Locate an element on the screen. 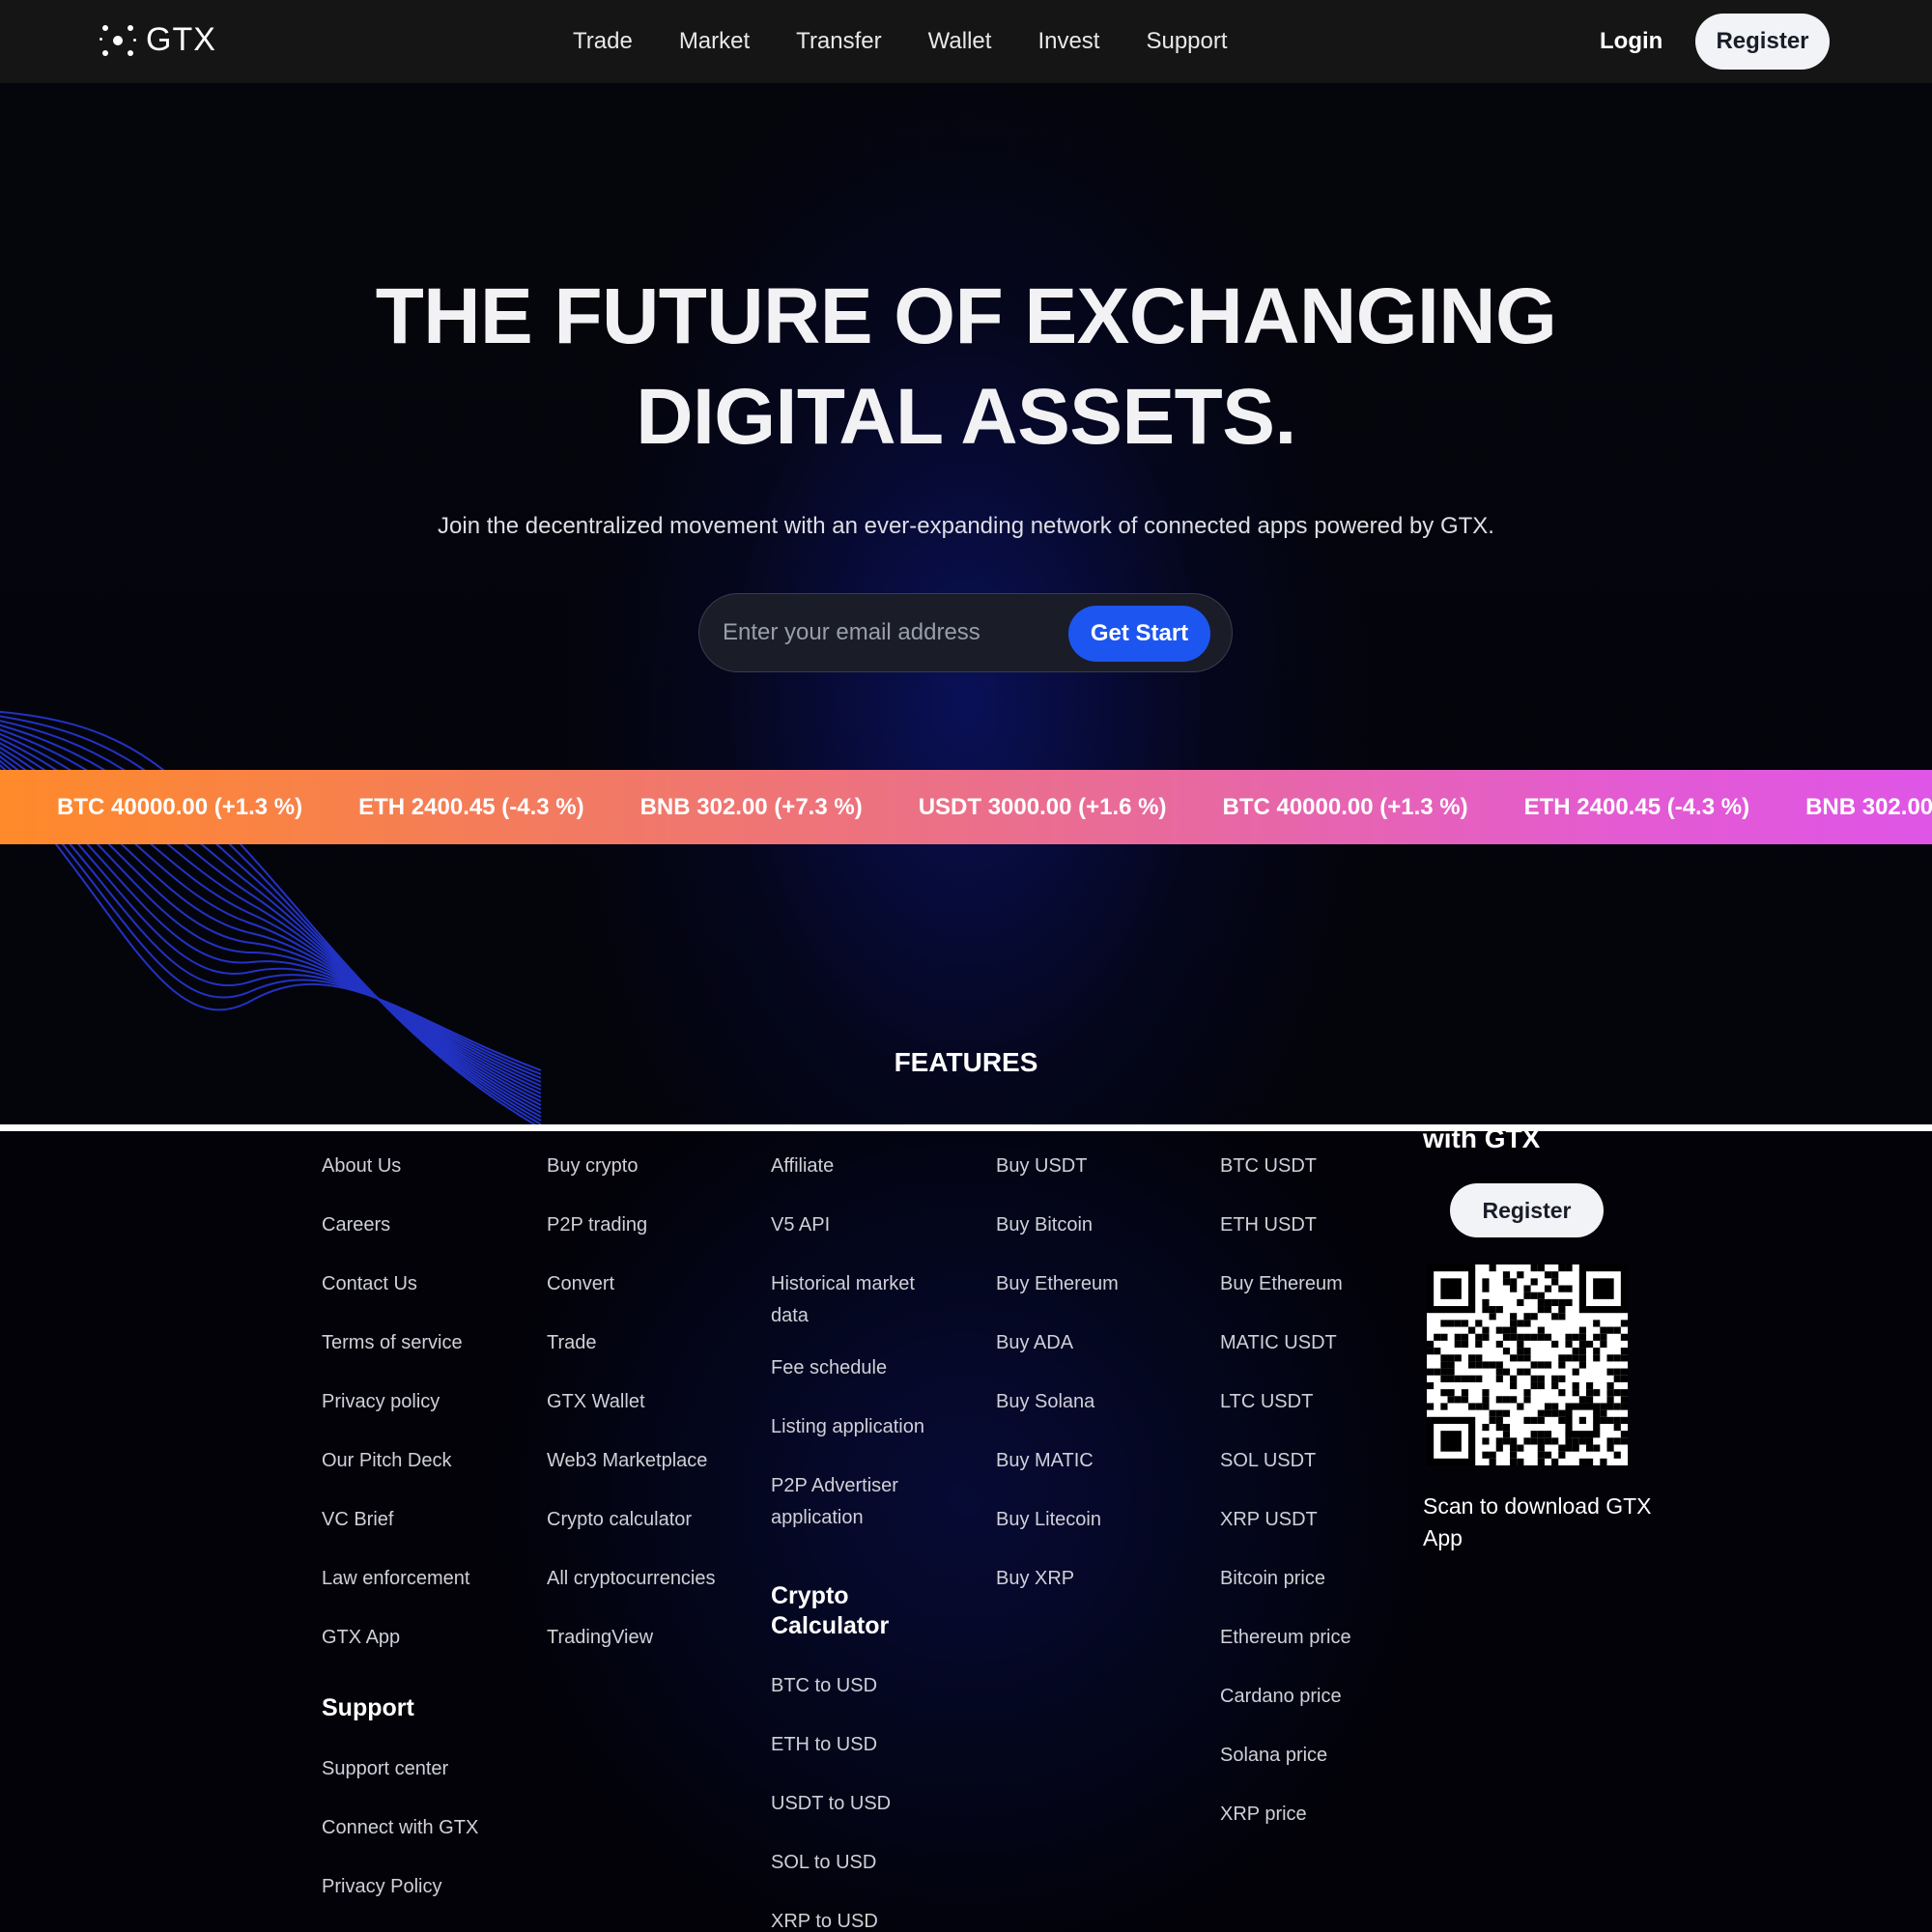 The image size is (1932, 1932). footer-link: Buy crypto is located at coordinates (592, 1166).